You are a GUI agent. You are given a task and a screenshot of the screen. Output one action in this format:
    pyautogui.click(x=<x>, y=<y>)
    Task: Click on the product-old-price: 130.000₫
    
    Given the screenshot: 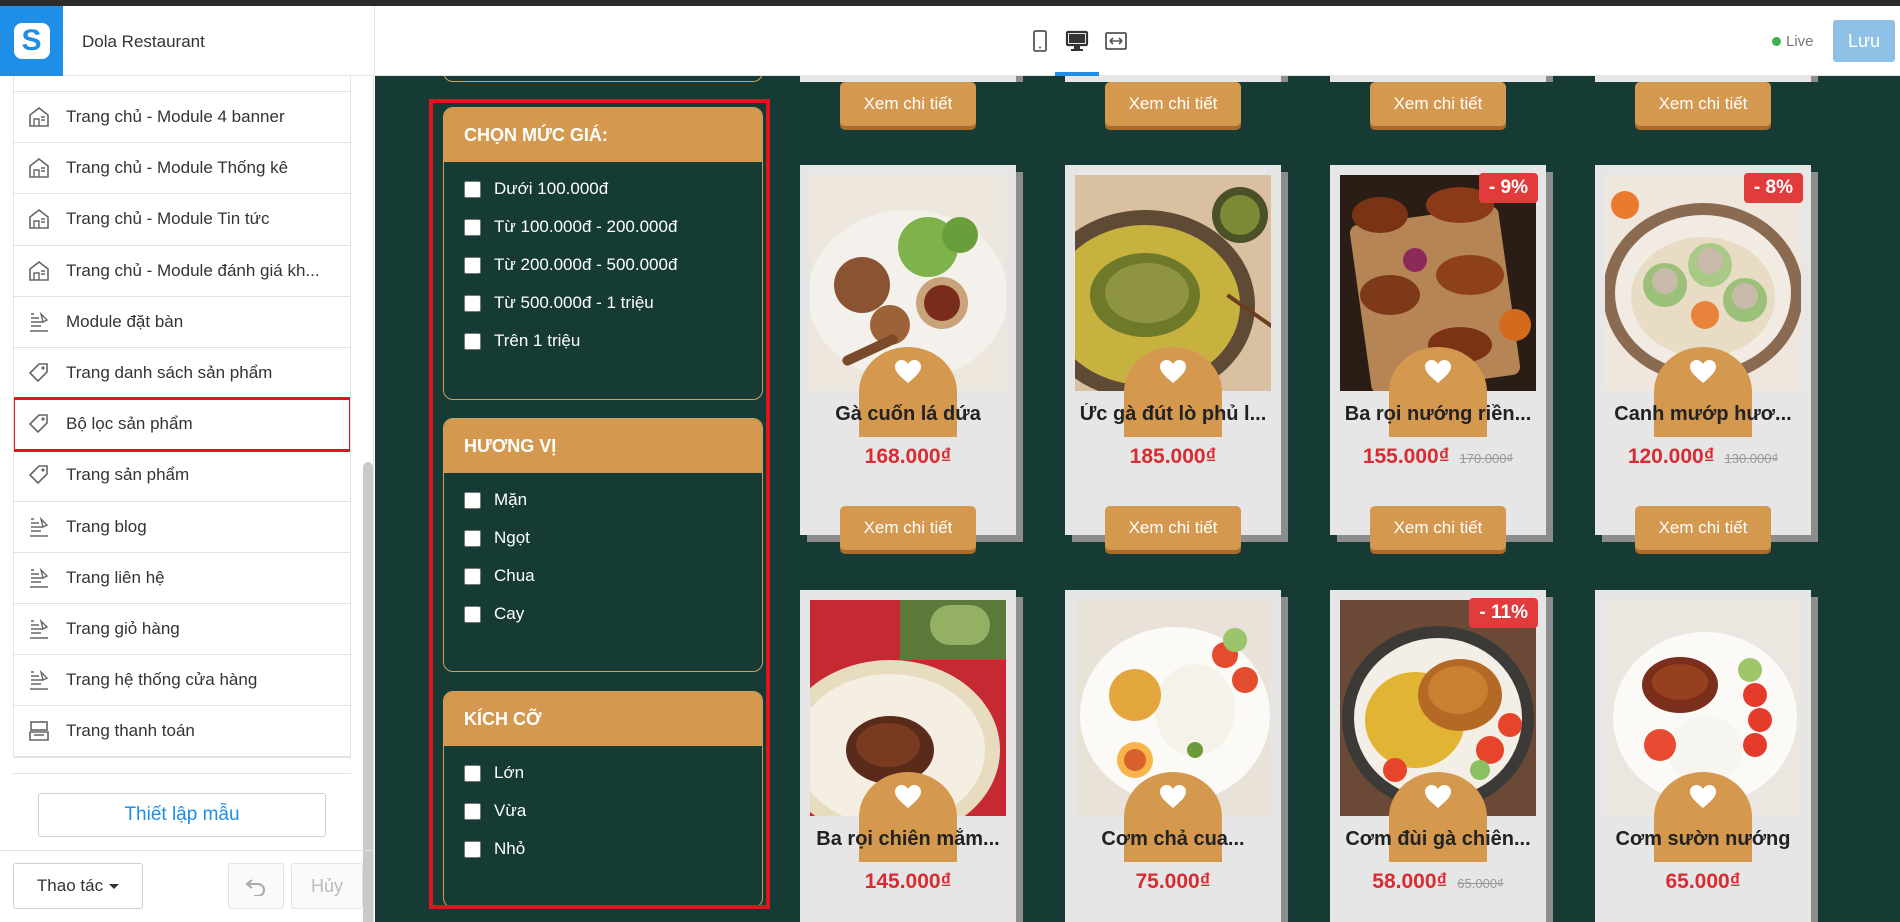 What is the action you would take?
    pyautogui.click(x=1751, y=458)
    